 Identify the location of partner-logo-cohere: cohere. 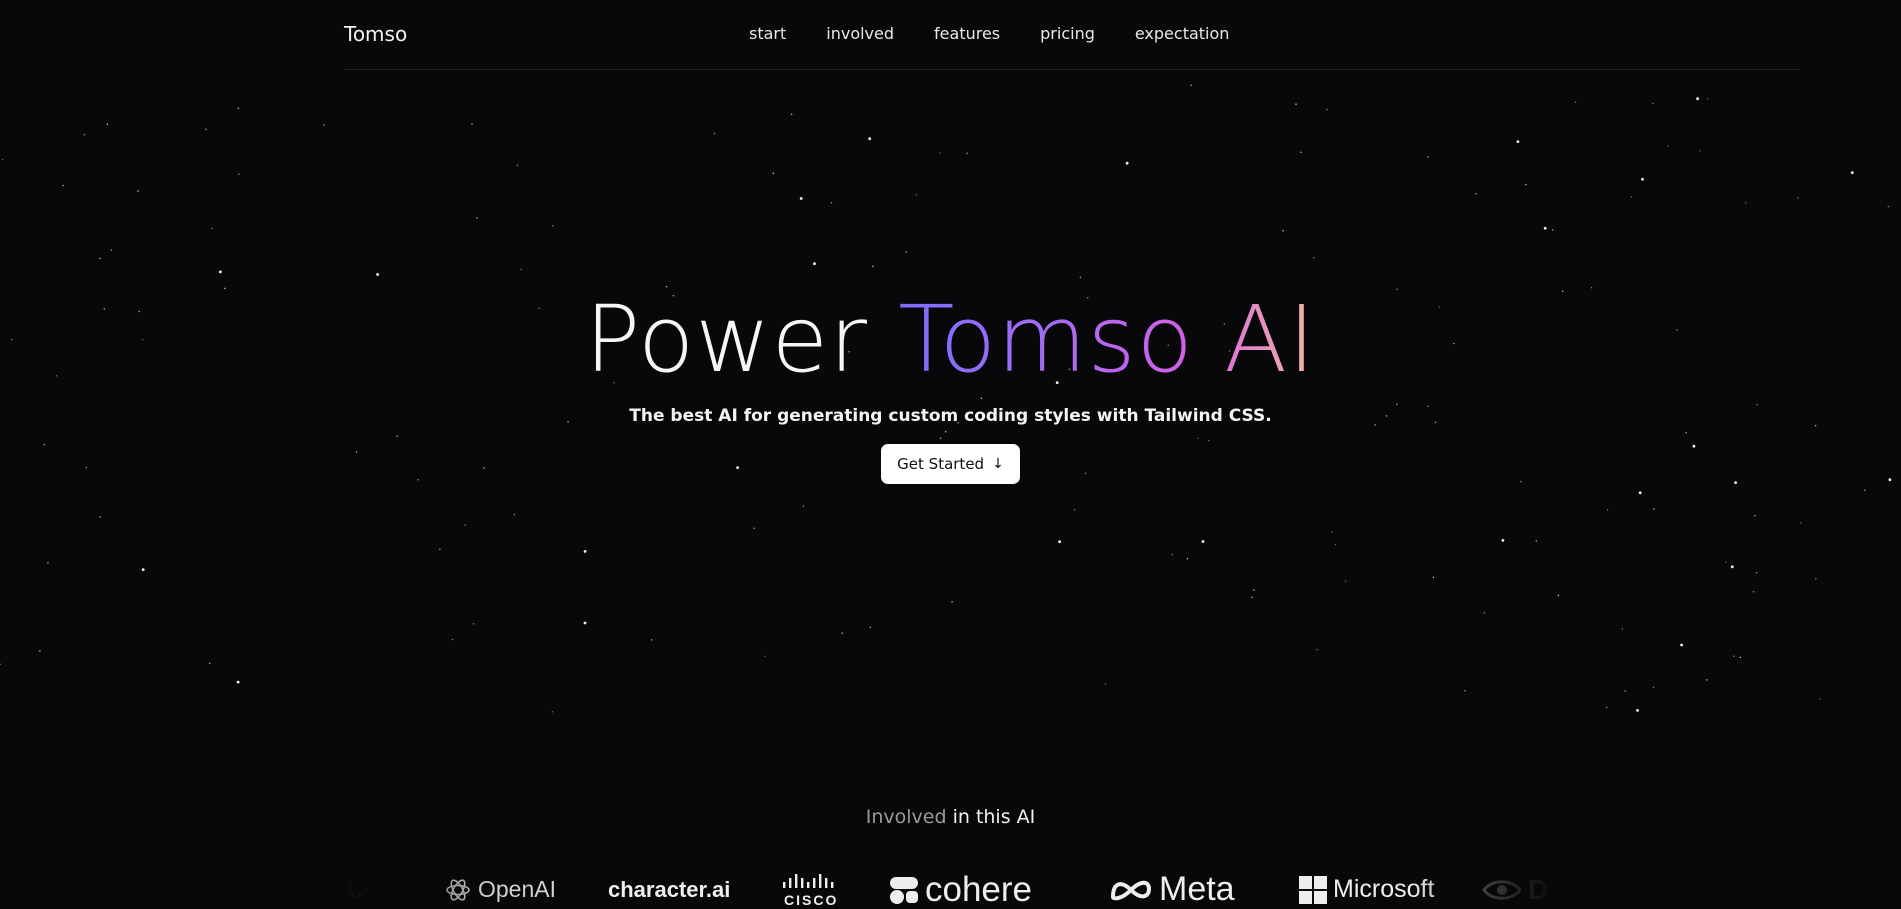
(960, 889).